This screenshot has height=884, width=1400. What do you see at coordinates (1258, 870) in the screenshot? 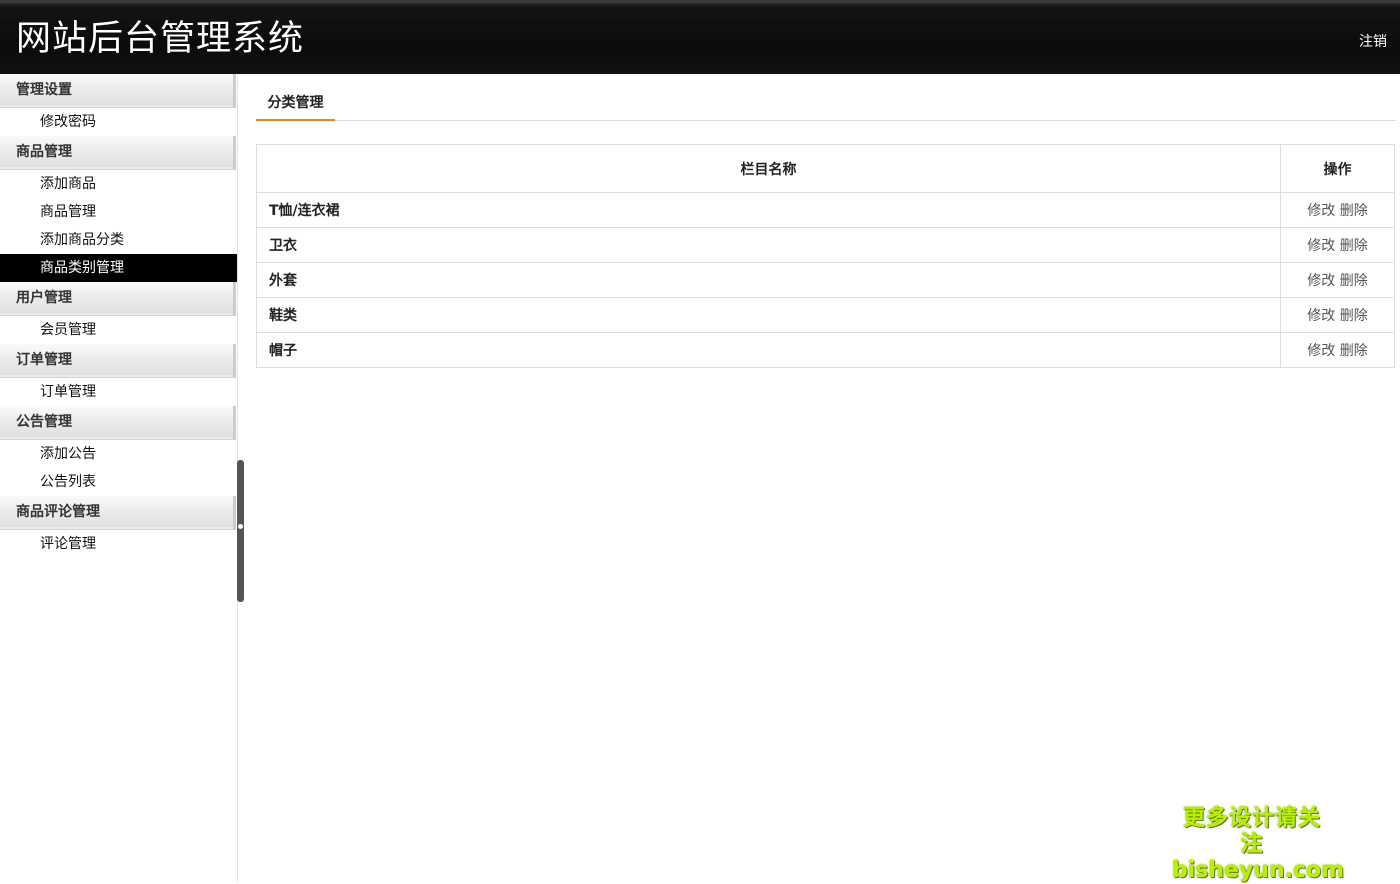
I see `watermark-line2: bisheyun.com` at bounding box center [1258, 870].